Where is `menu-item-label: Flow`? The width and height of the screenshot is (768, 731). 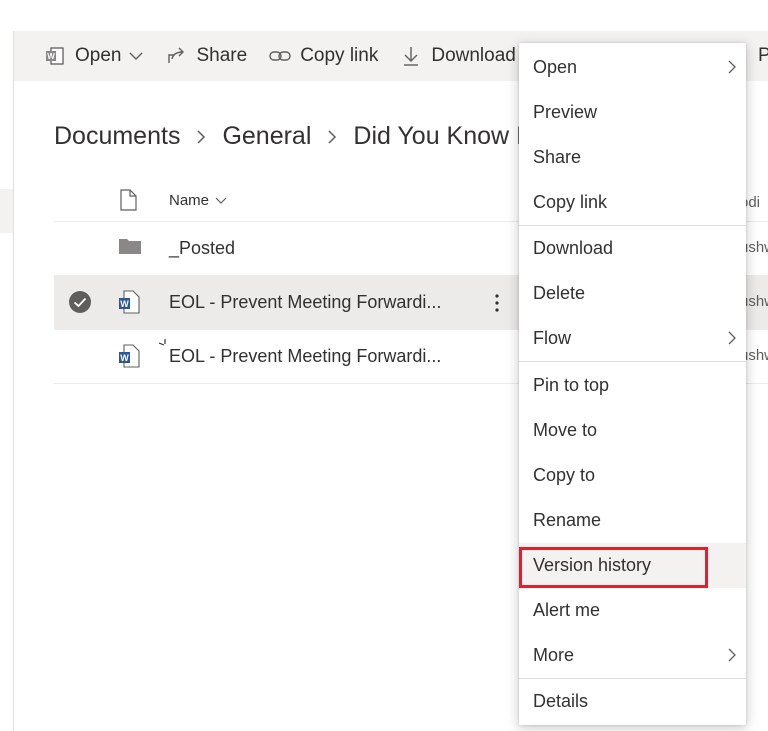
menu-item-label: Flow is located at coordinates (552, 338).